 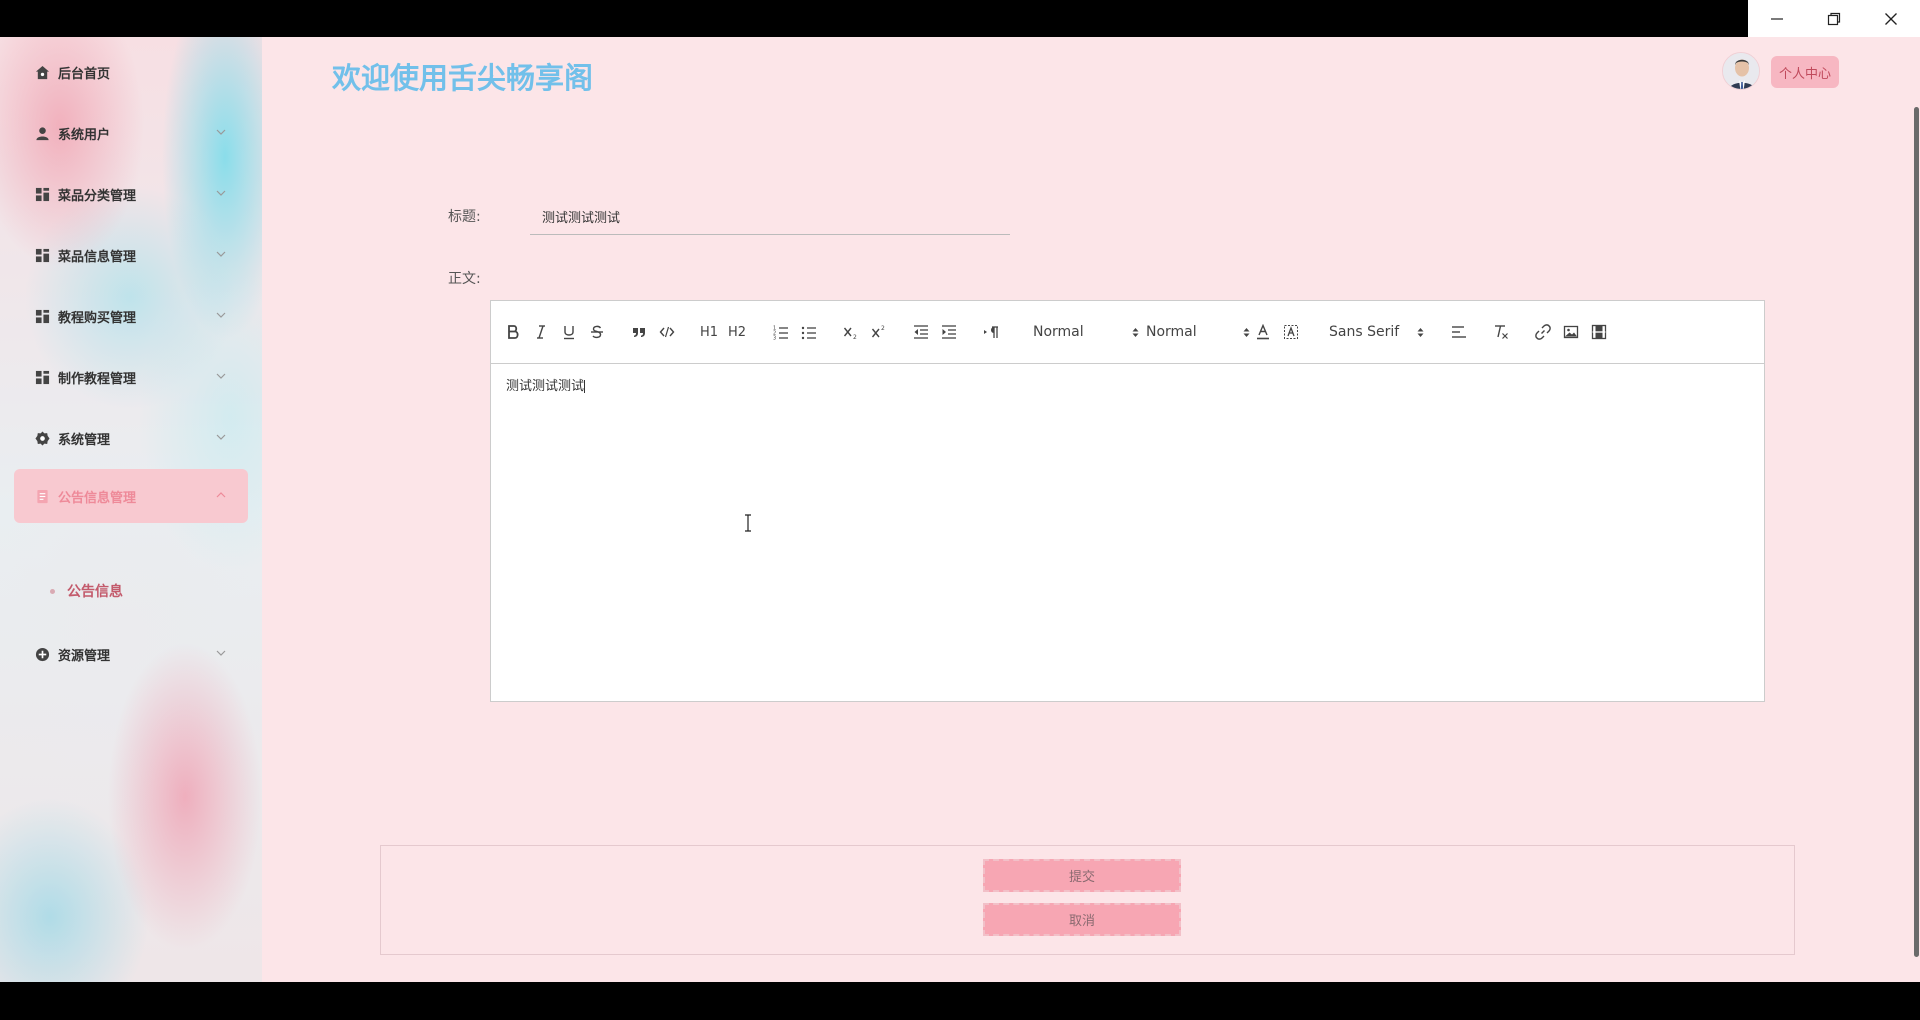 I want to click on sidebar-item-label: 教程购买管理, so click(x=97, y=318).